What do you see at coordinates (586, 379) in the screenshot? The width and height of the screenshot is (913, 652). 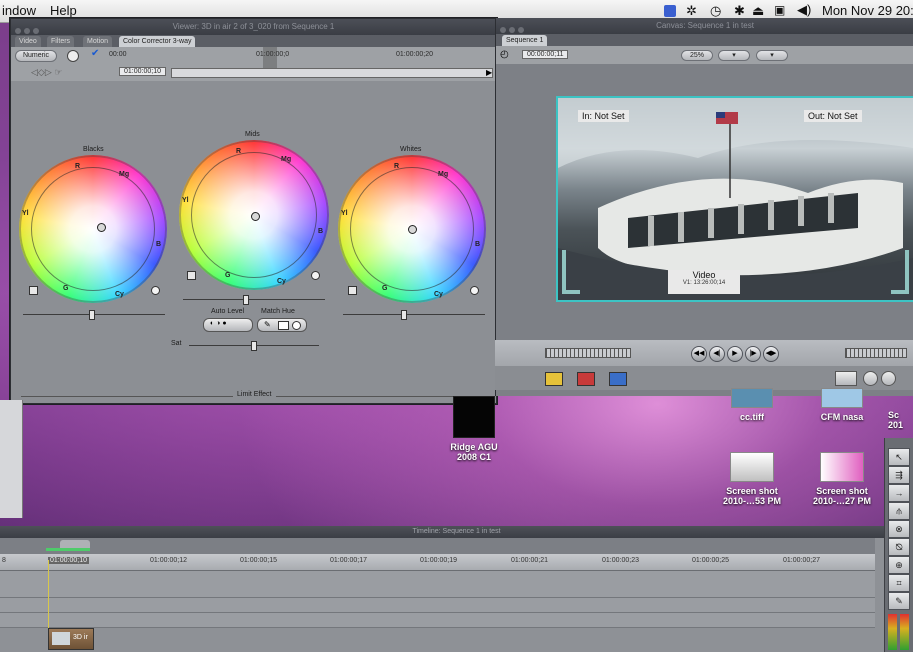 I see `overwrite-button` at bounding box center [586, 379].